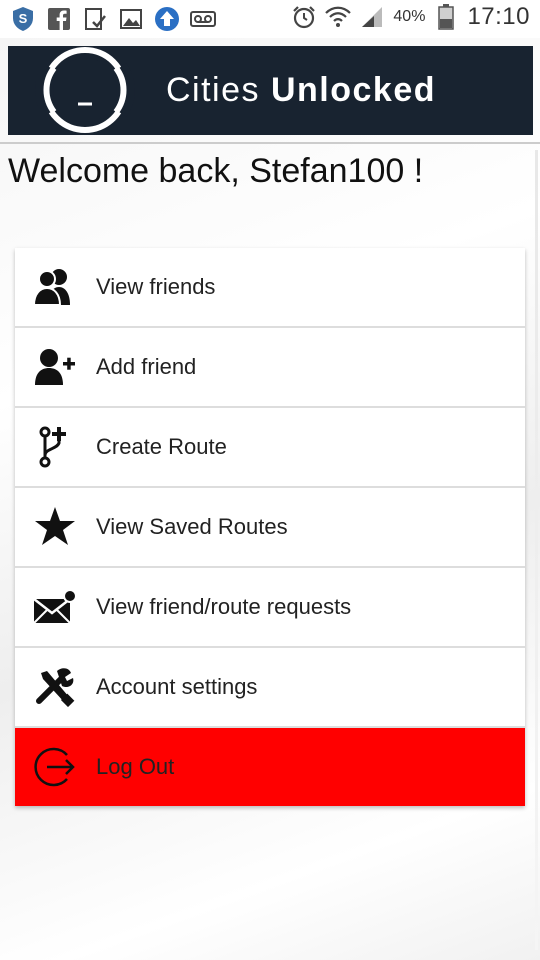 The height and width of the screenshot is (960, 540). Describe the element at coordinates (270, 688) in the screenshot. I see `menu-item-account-settings: Account settings` at that location.